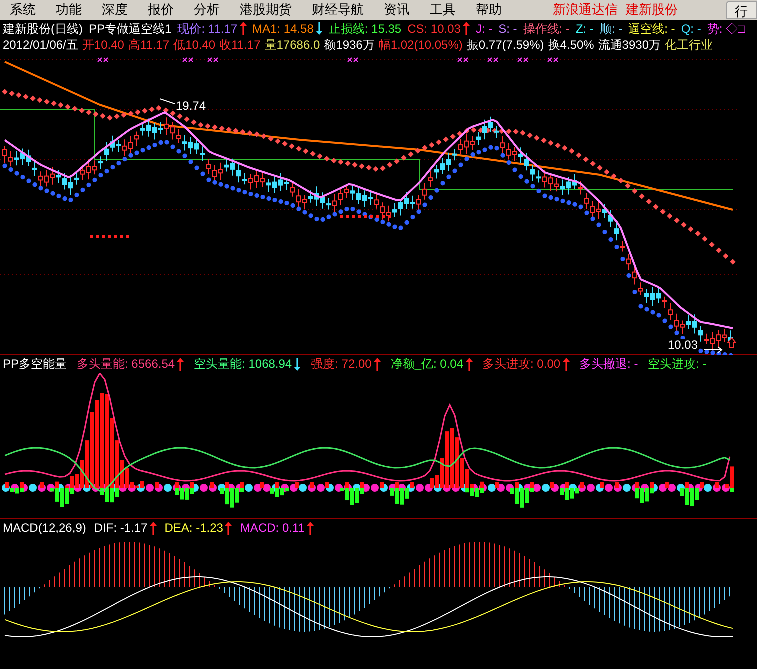  I want to click on up-arrow-icon, so click(732, 342).